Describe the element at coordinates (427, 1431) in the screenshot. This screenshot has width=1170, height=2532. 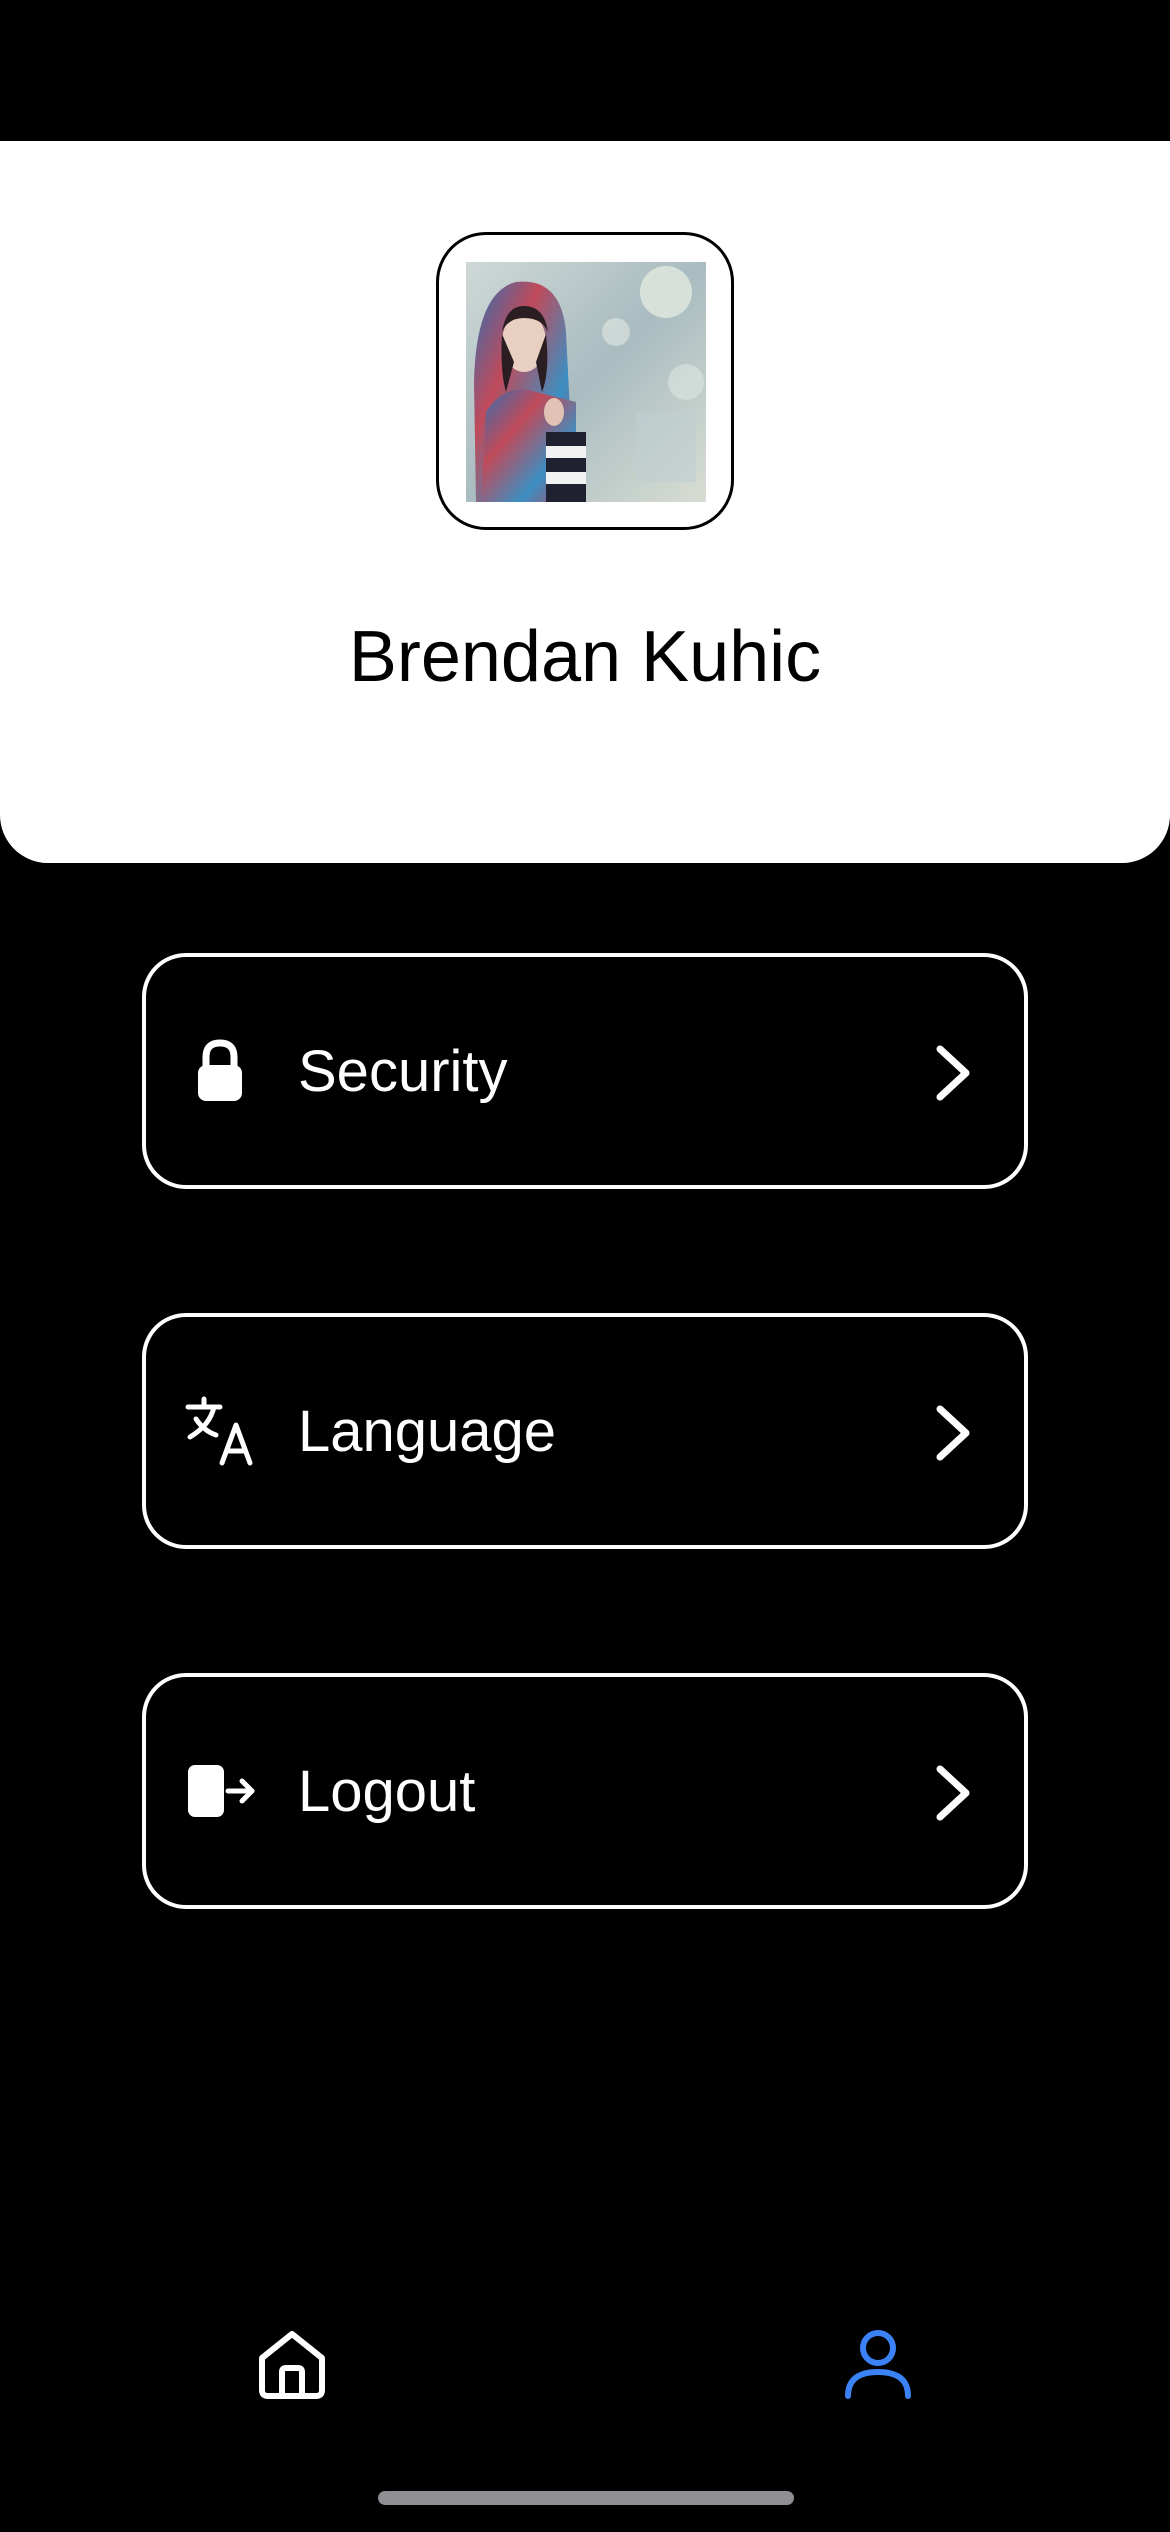
I see `menu-item-label: Language` at that location.